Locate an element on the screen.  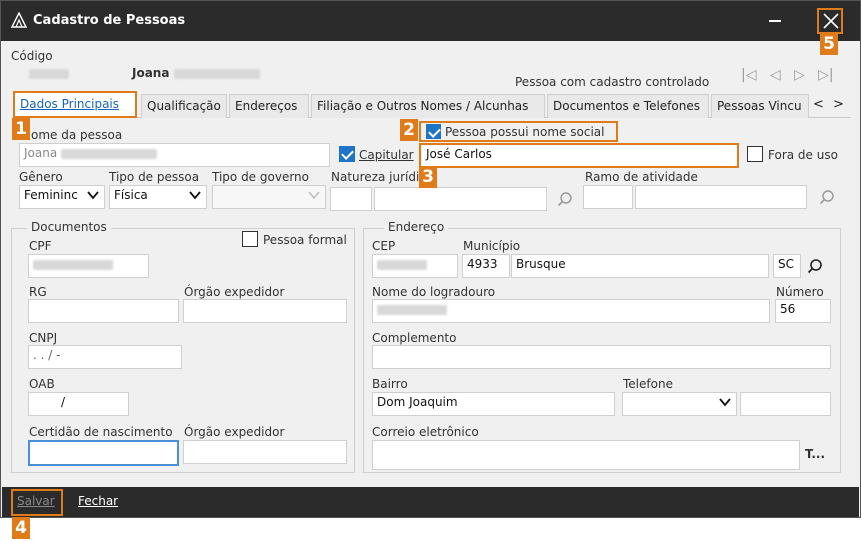
nome-input: Joana is located at coordinates (174, 155).